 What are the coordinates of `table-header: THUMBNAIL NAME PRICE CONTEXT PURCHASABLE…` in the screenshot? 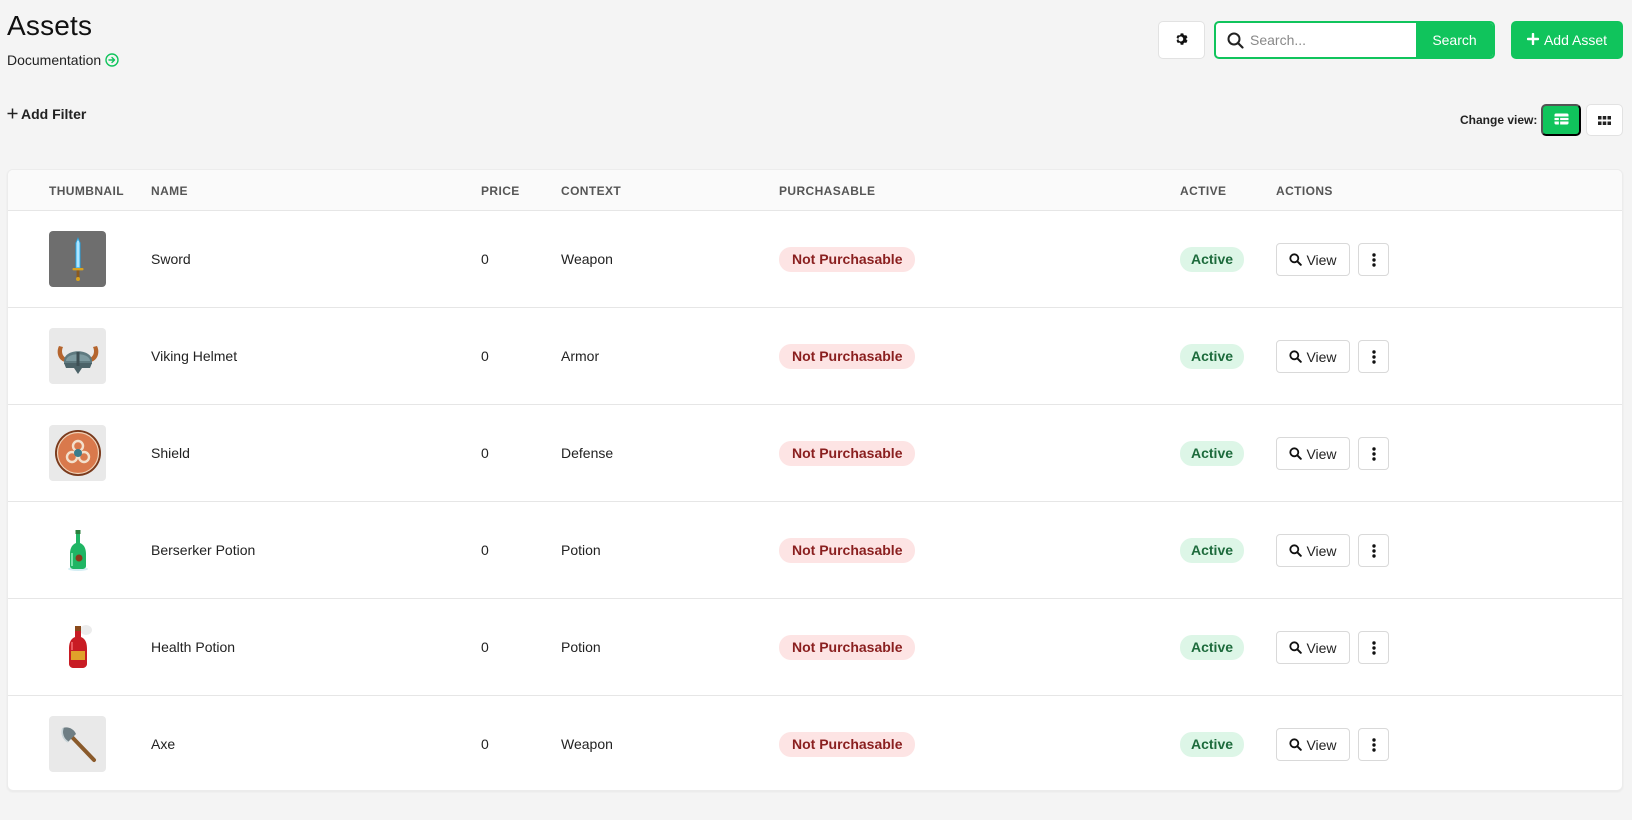 It's located at (815, 190).